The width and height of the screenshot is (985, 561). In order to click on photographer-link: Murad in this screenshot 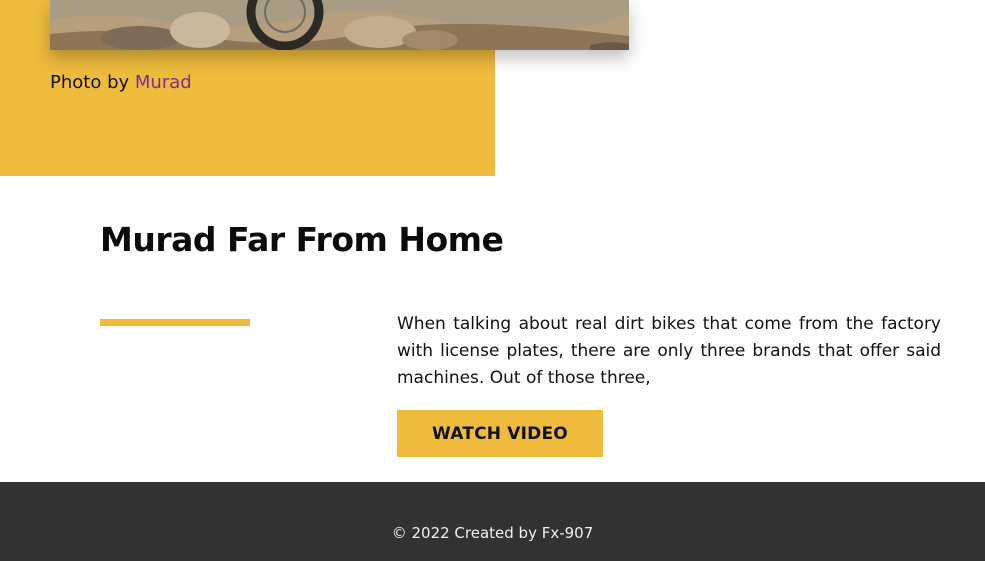, I will do `click(163, 82)`.